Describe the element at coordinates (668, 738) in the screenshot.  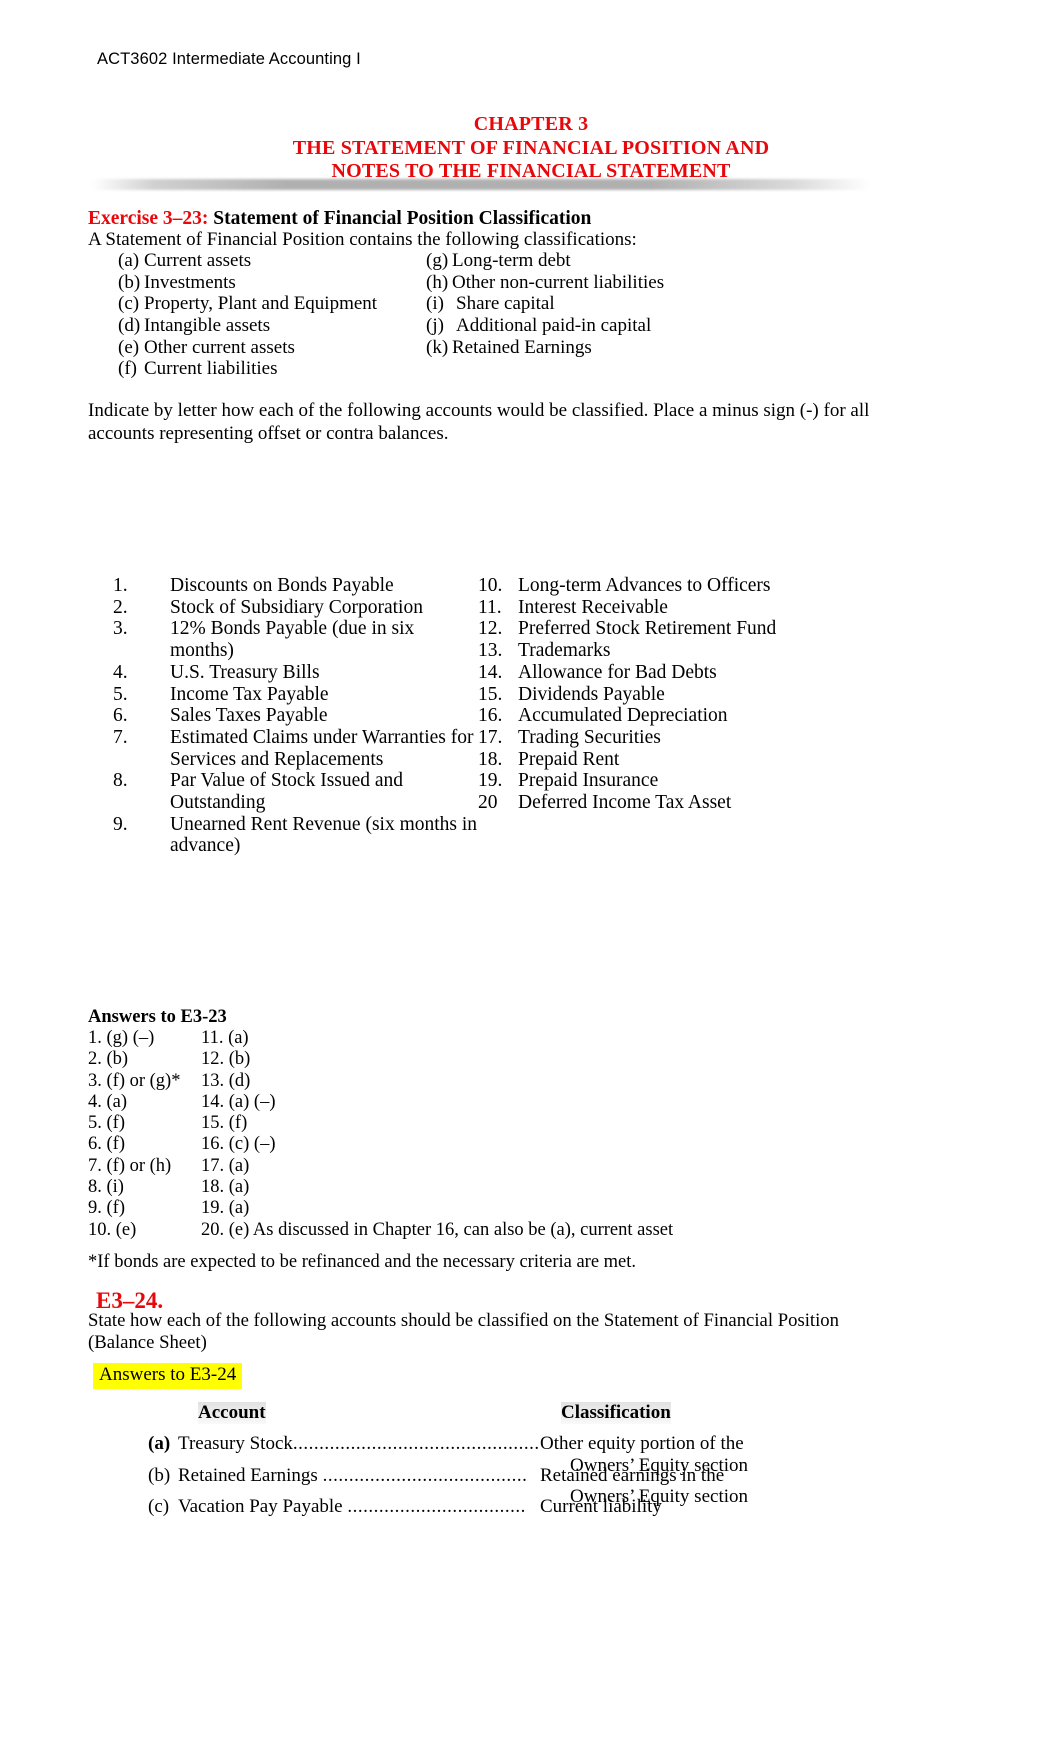
I see `list-item: 17. Trading Securities` at that location.